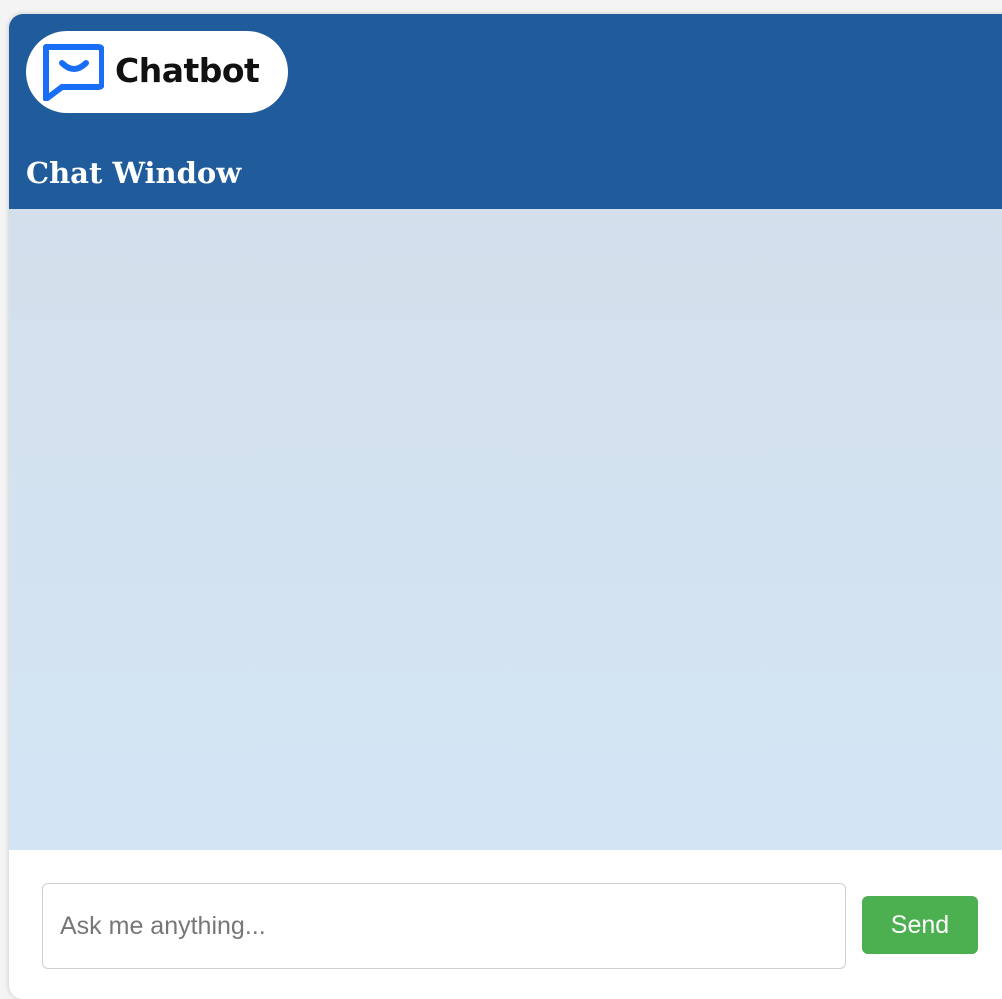  Describe the element at coordinates (444, 926) in the screenshot. I see `message-input` at that location.